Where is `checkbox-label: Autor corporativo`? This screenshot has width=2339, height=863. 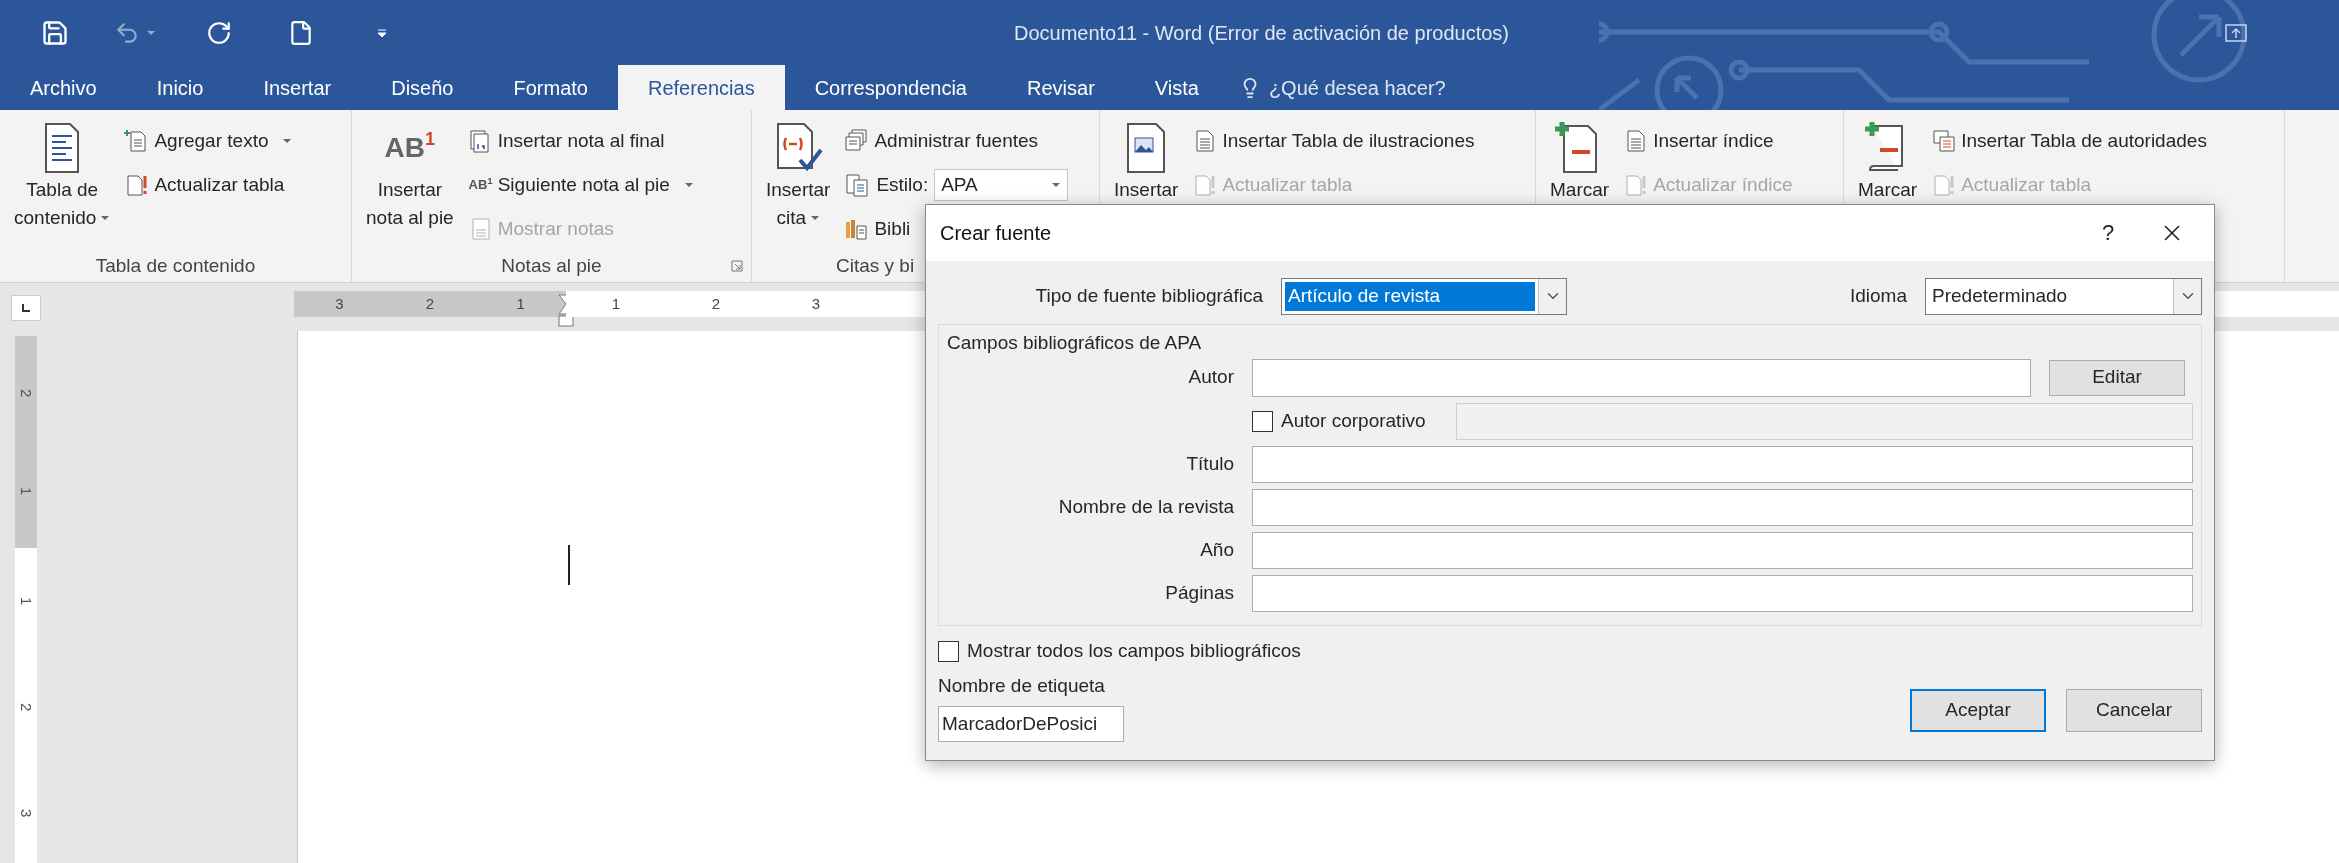 checkbox-label: Autor corporativo is located at coordinates (1353, 420).